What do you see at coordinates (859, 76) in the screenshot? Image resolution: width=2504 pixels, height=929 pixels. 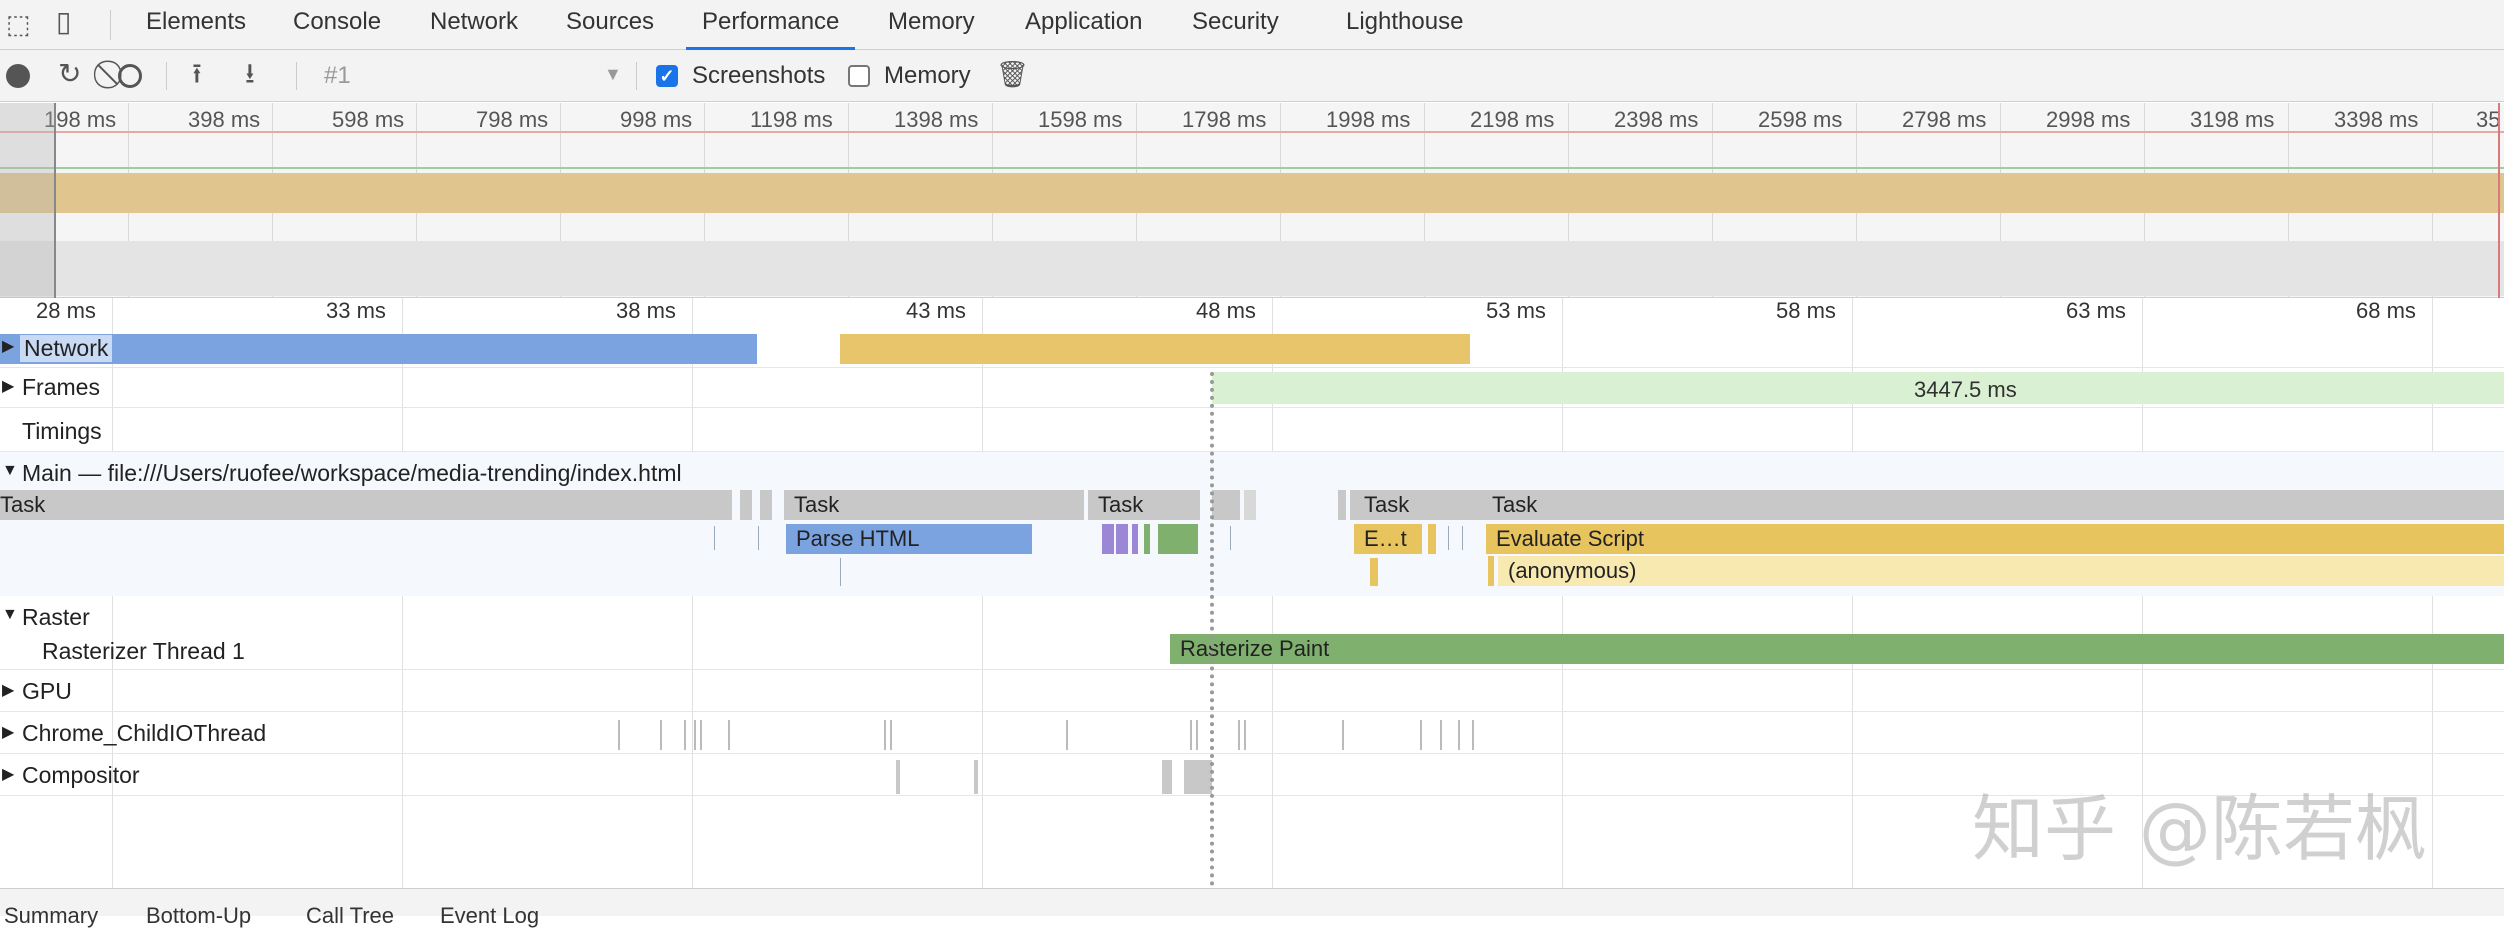 I see `memory-checkbox` at bounding box center [859, 76].